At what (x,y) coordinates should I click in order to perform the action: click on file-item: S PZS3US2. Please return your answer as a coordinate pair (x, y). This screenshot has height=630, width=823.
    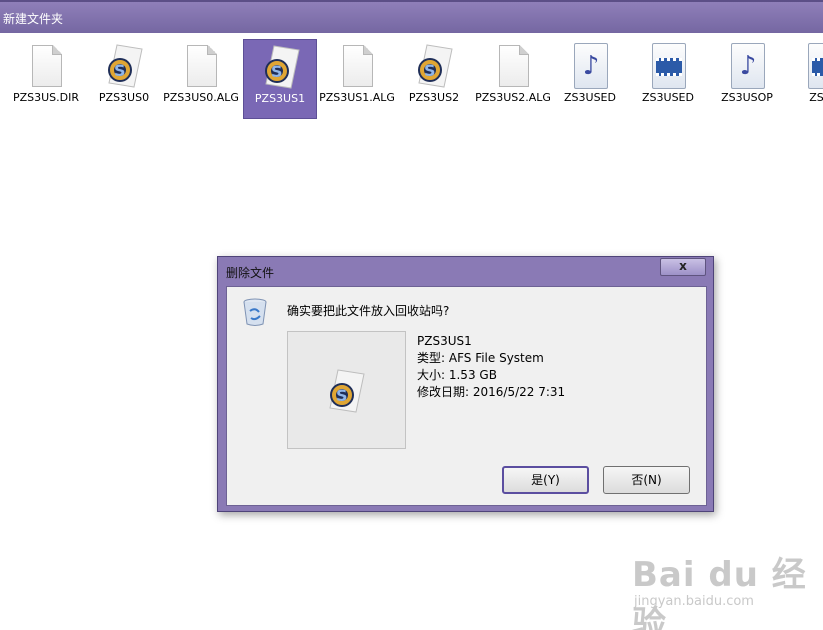
    Looking at the image, I should click on (434, 79).